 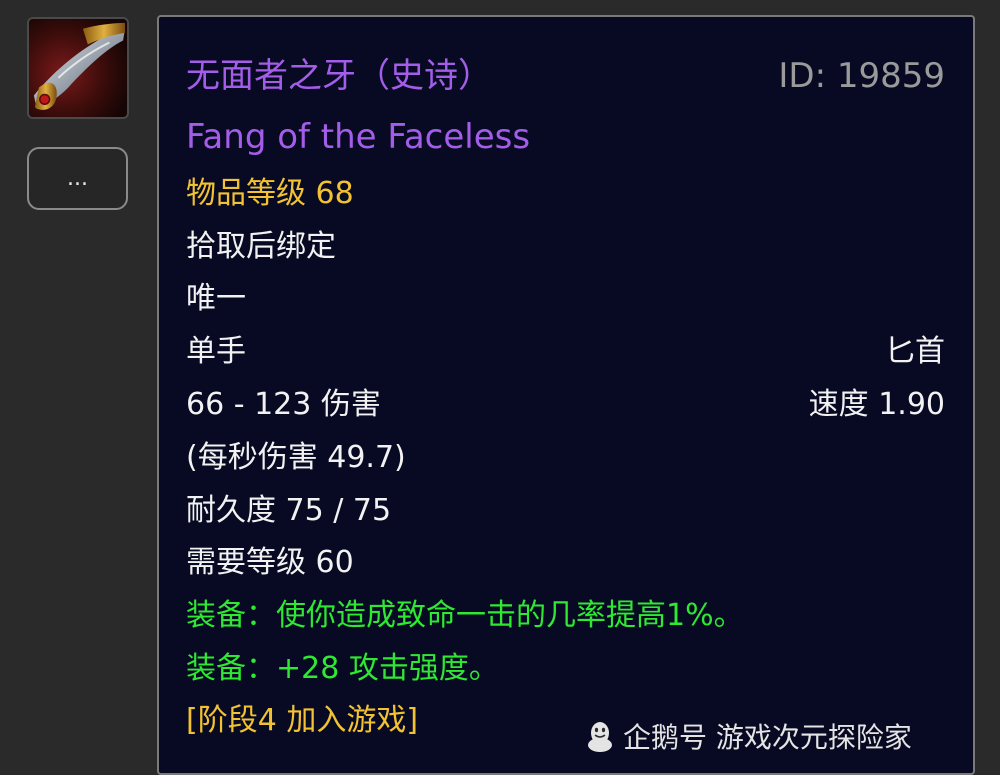 I want to click on item-binding: 拾取后绑定, so click(x=261, y=246).